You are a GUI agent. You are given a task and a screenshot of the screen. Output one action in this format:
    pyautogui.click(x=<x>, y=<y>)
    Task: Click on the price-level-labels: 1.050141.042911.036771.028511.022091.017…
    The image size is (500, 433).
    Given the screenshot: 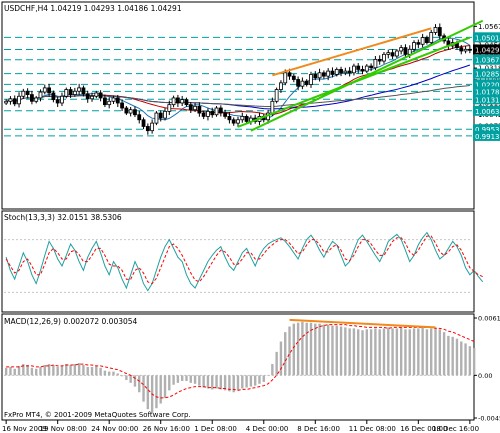 What is the action you would take?
    pyautogui.click(x=486, y=86)
    